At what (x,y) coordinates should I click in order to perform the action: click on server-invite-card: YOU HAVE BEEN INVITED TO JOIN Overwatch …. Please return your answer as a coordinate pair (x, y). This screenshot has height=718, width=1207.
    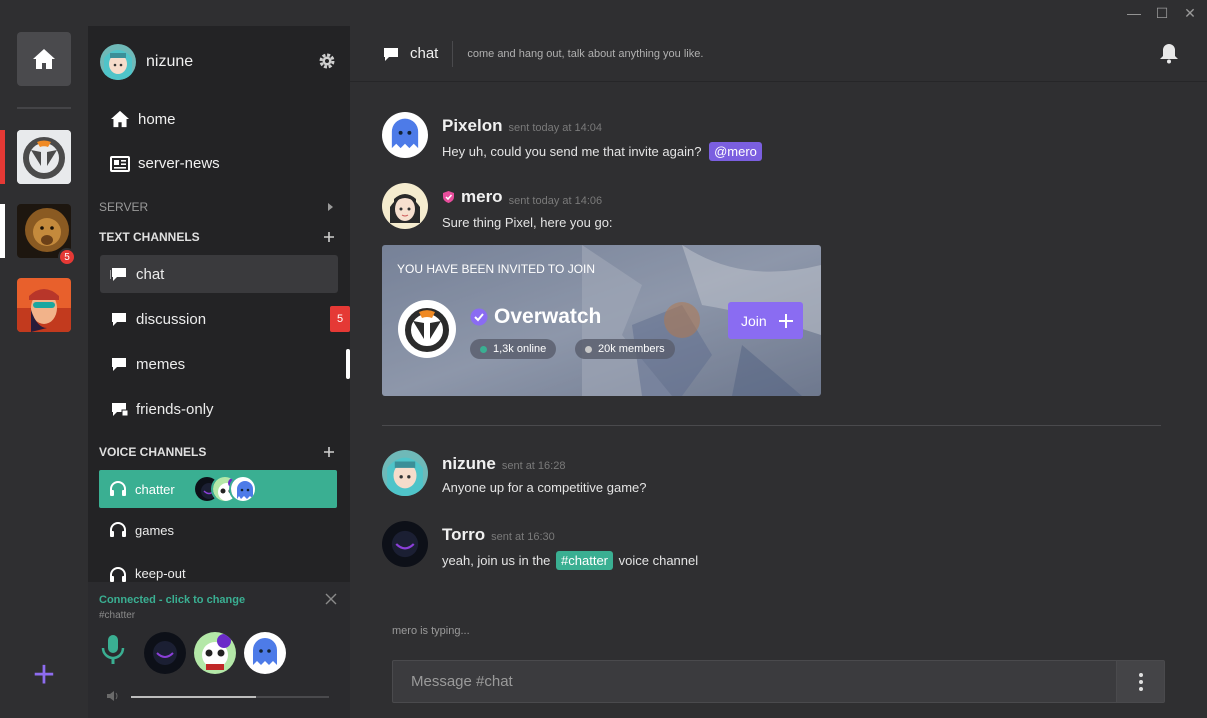
    Looking at the image, I should click on (601, 320).